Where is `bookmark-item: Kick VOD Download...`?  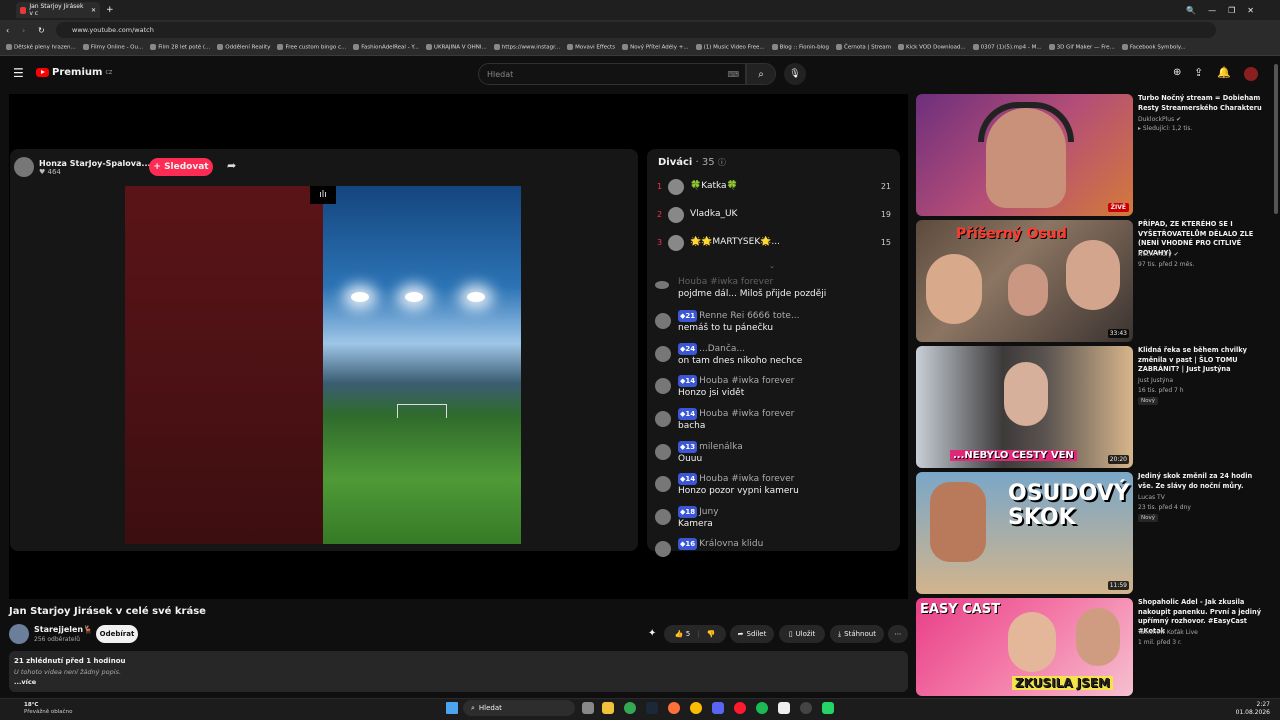
bookmark-item: Kick VOD Download... is located at coordinates (932, 47).